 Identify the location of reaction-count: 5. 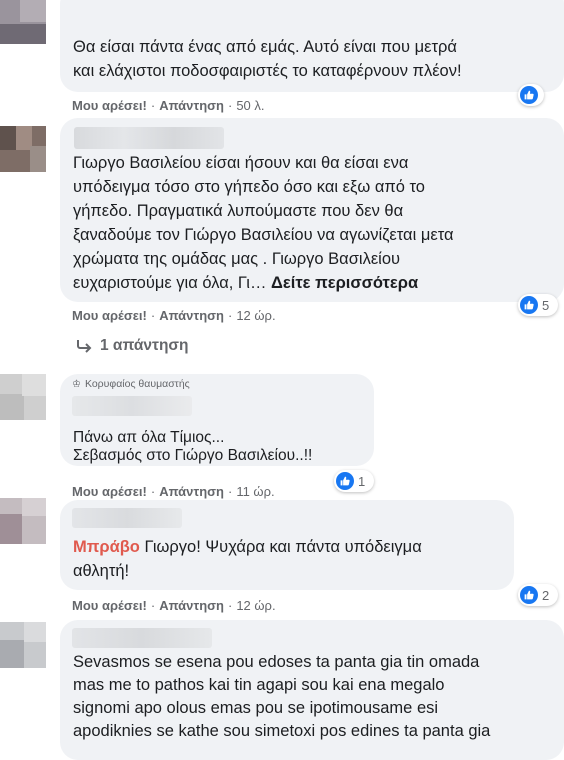
(546, 305).